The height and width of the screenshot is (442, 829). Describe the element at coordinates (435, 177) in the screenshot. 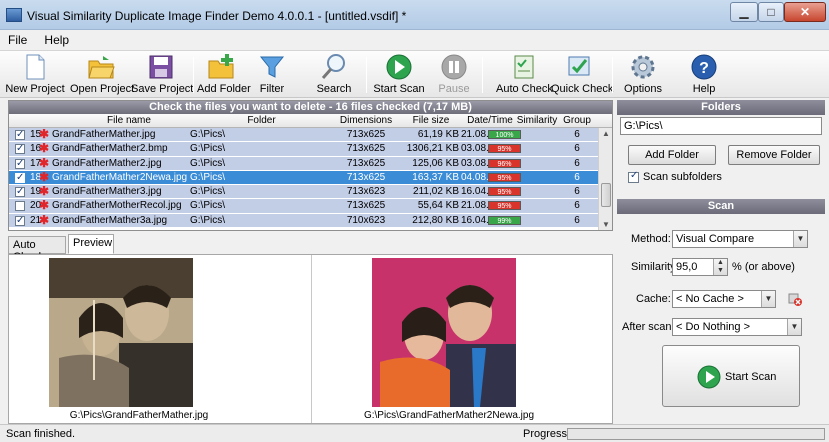

I see `row-file-size: 163,37 KB` at that location.